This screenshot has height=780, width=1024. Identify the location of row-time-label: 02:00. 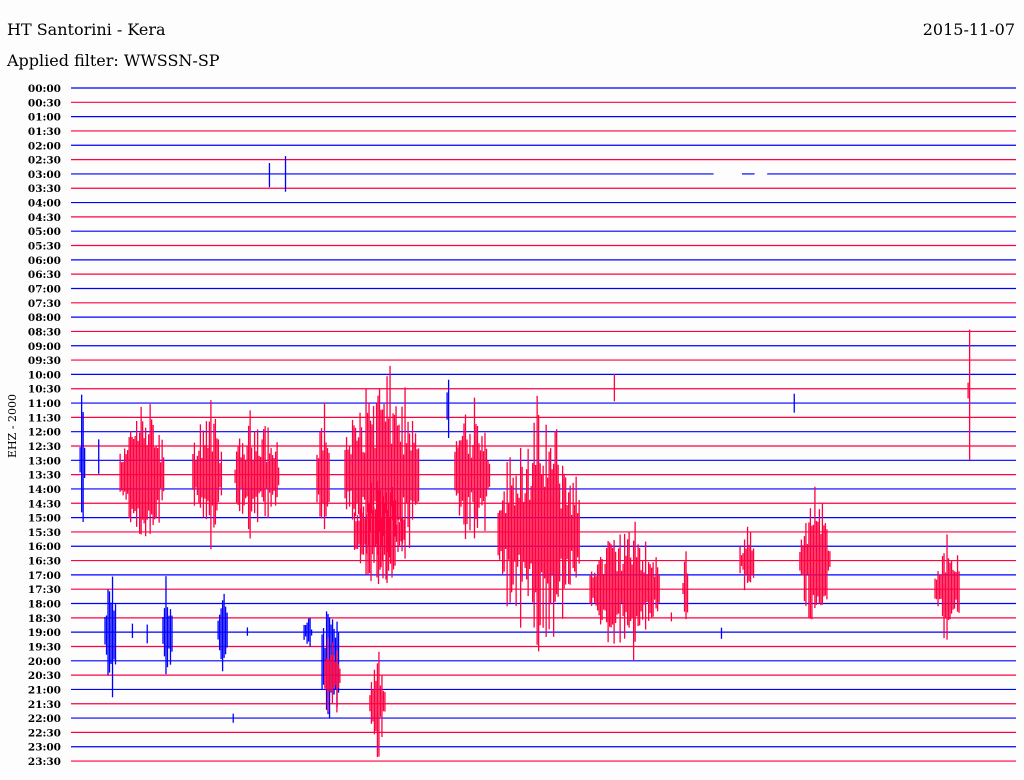
(44, 146).